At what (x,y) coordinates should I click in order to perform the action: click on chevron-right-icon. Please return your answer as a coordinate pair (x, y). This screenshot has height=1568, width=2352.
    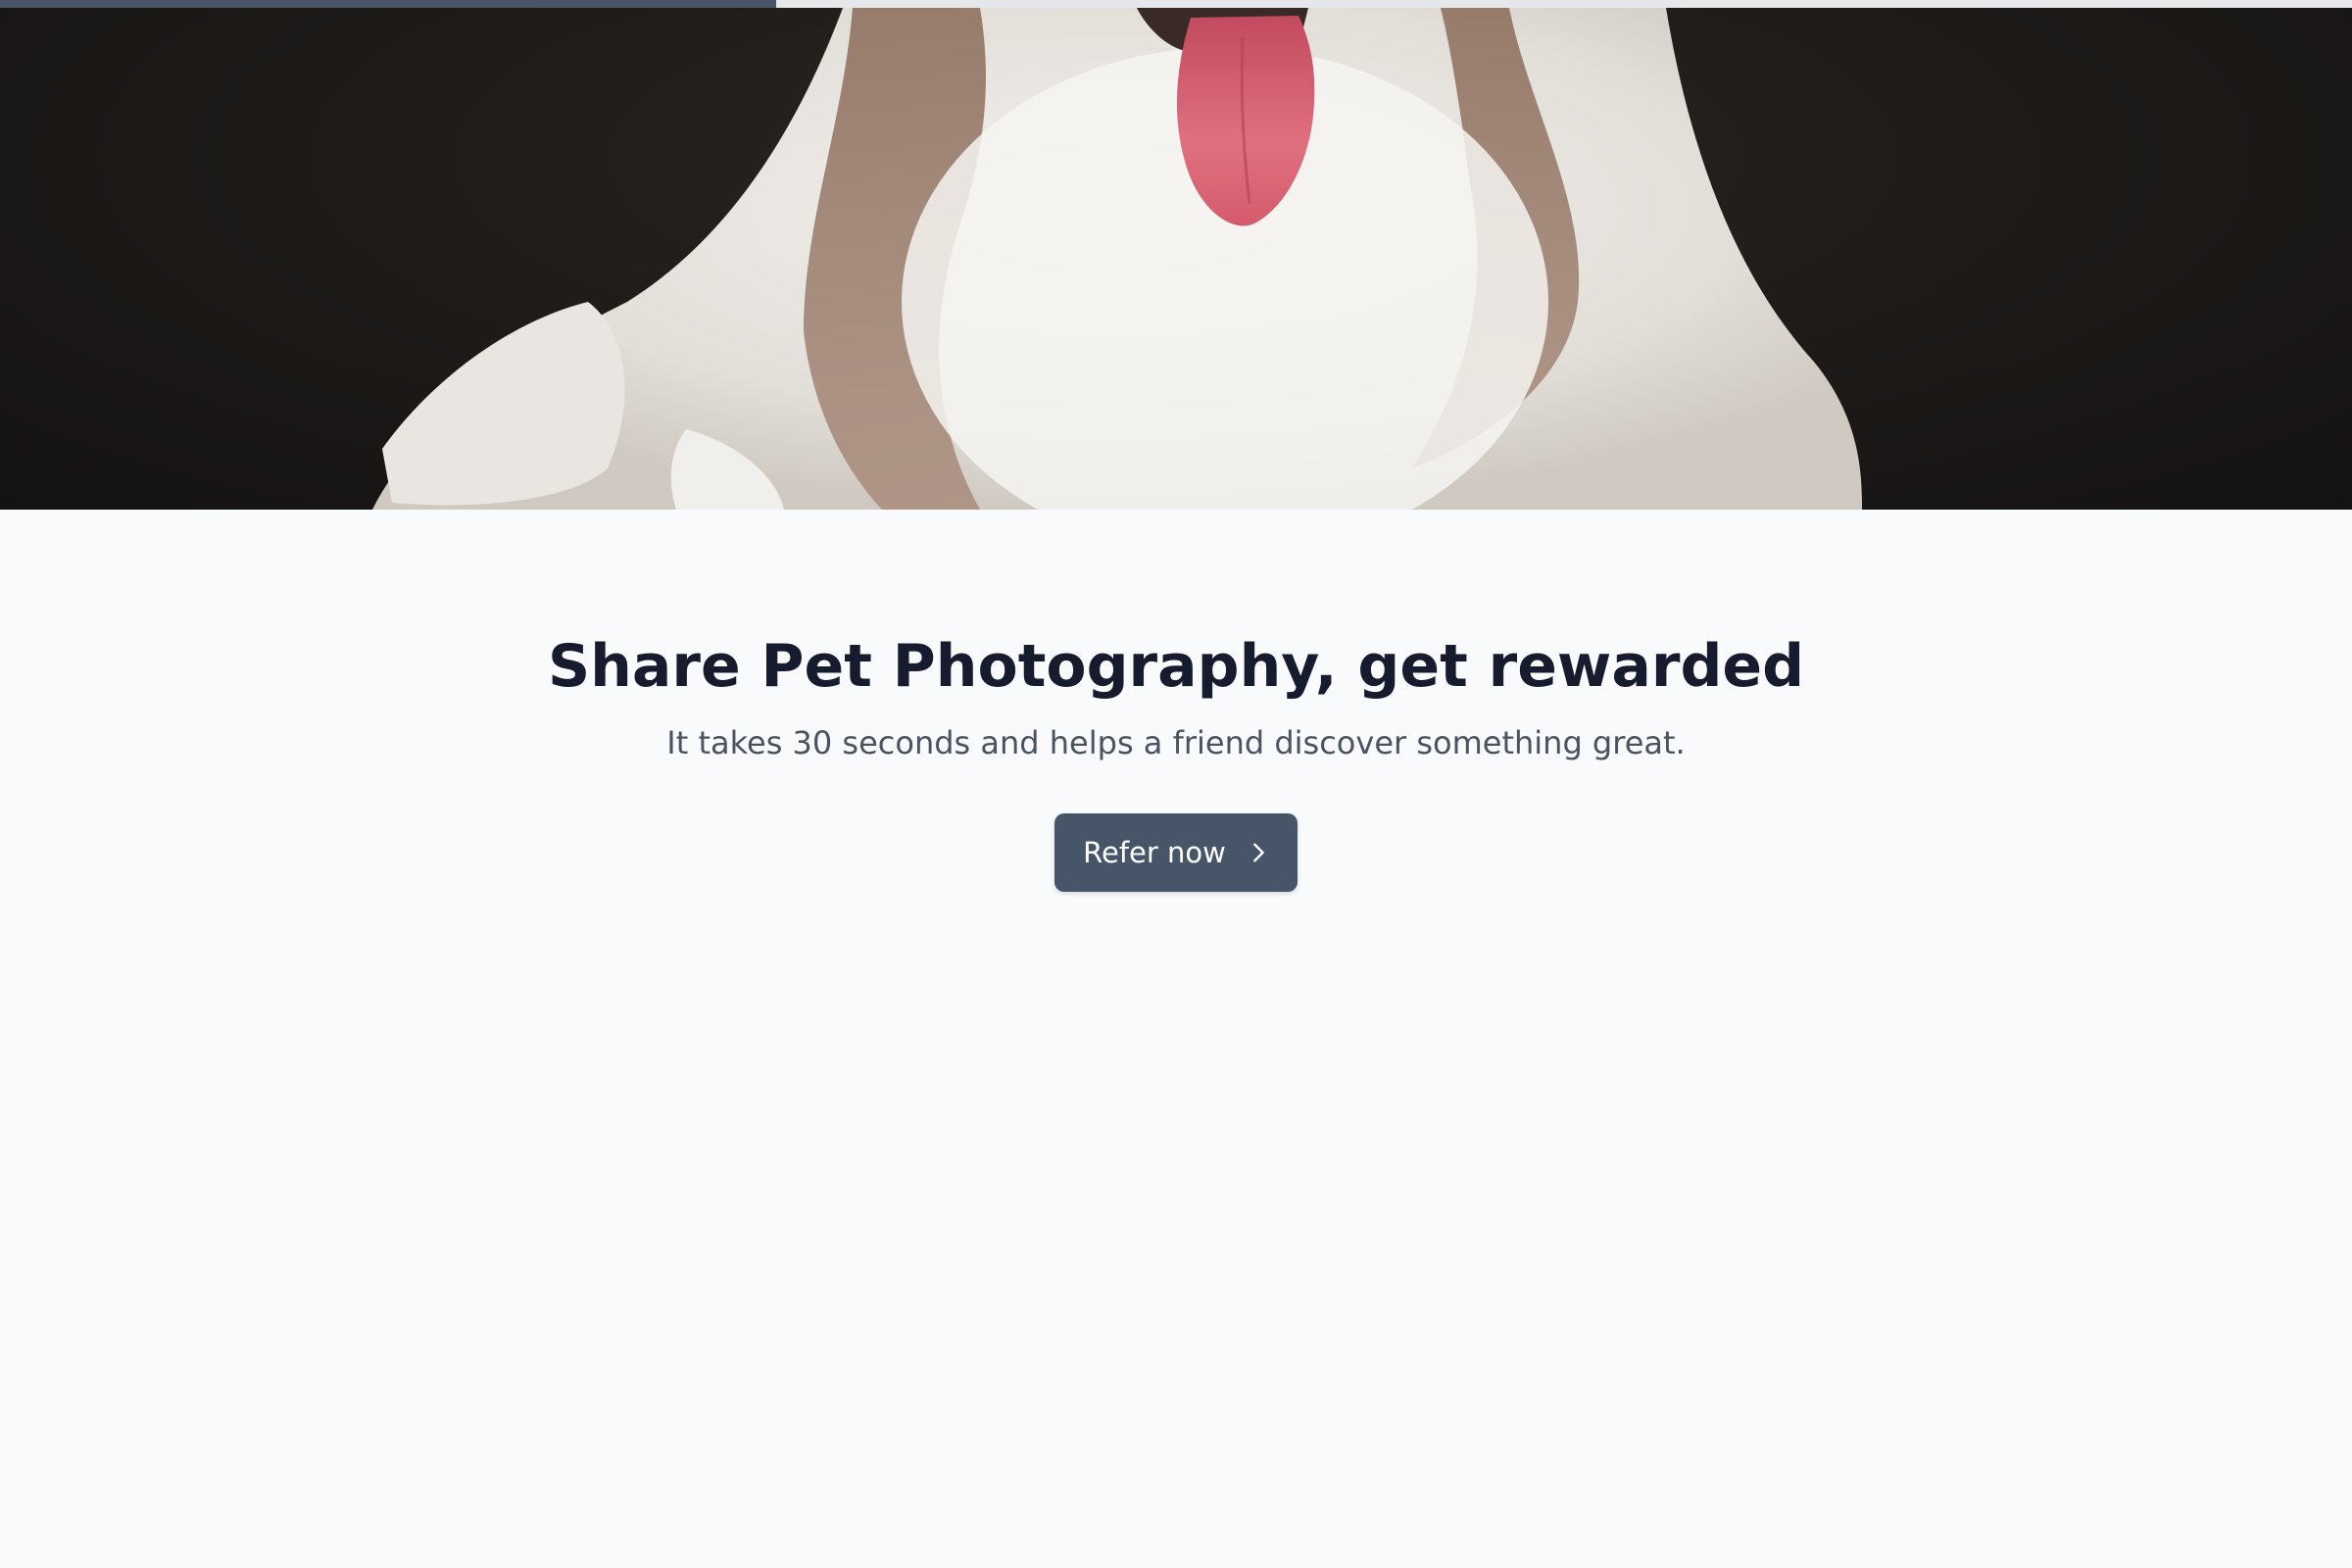
    Looking at the image, I should click on (1258, 852).